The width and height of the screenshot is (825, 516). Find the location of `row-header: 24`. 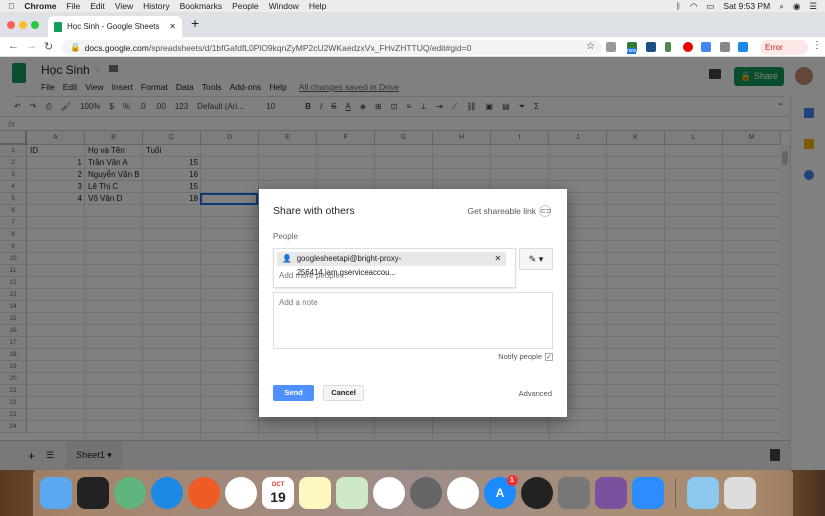

row-header: 24 is located at coordinates (13, 427).